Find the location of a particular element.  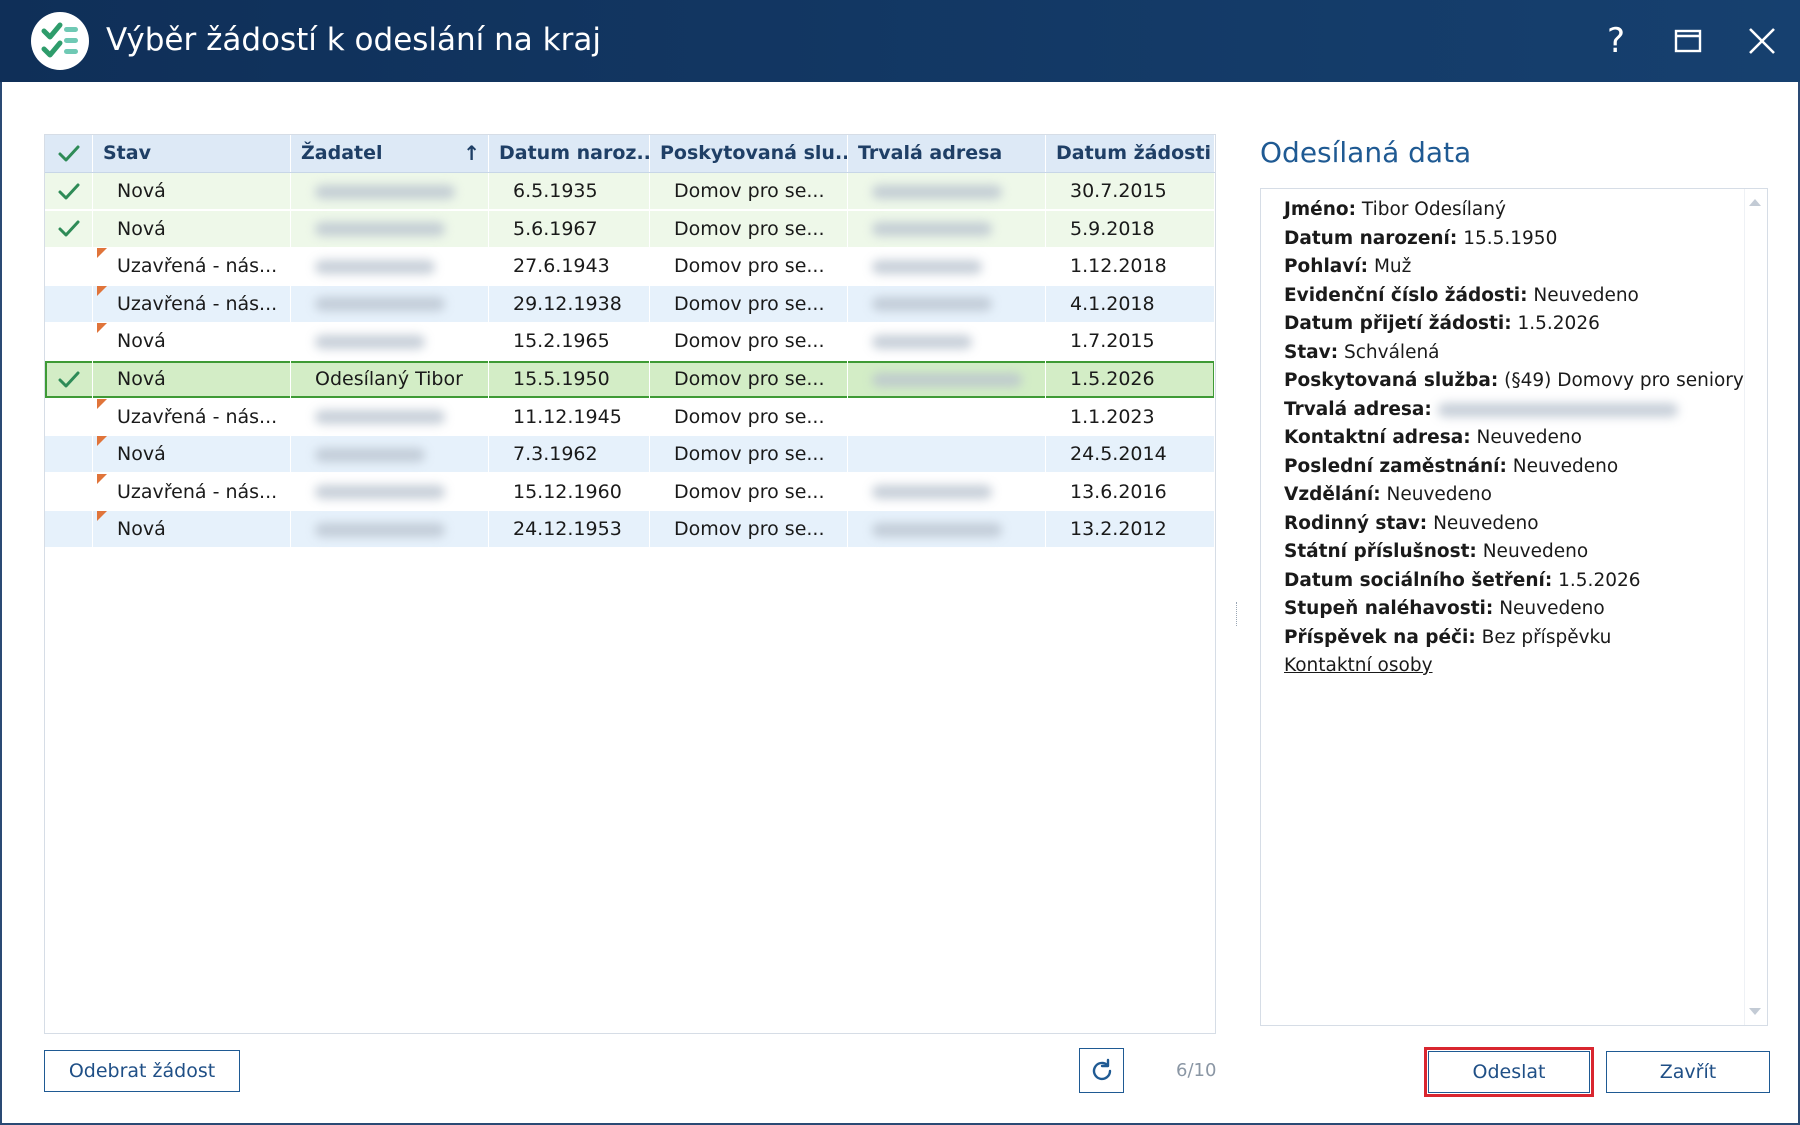

cell-datum_zadosti: 1.1.2023 is located at coordinates (1130, 417).